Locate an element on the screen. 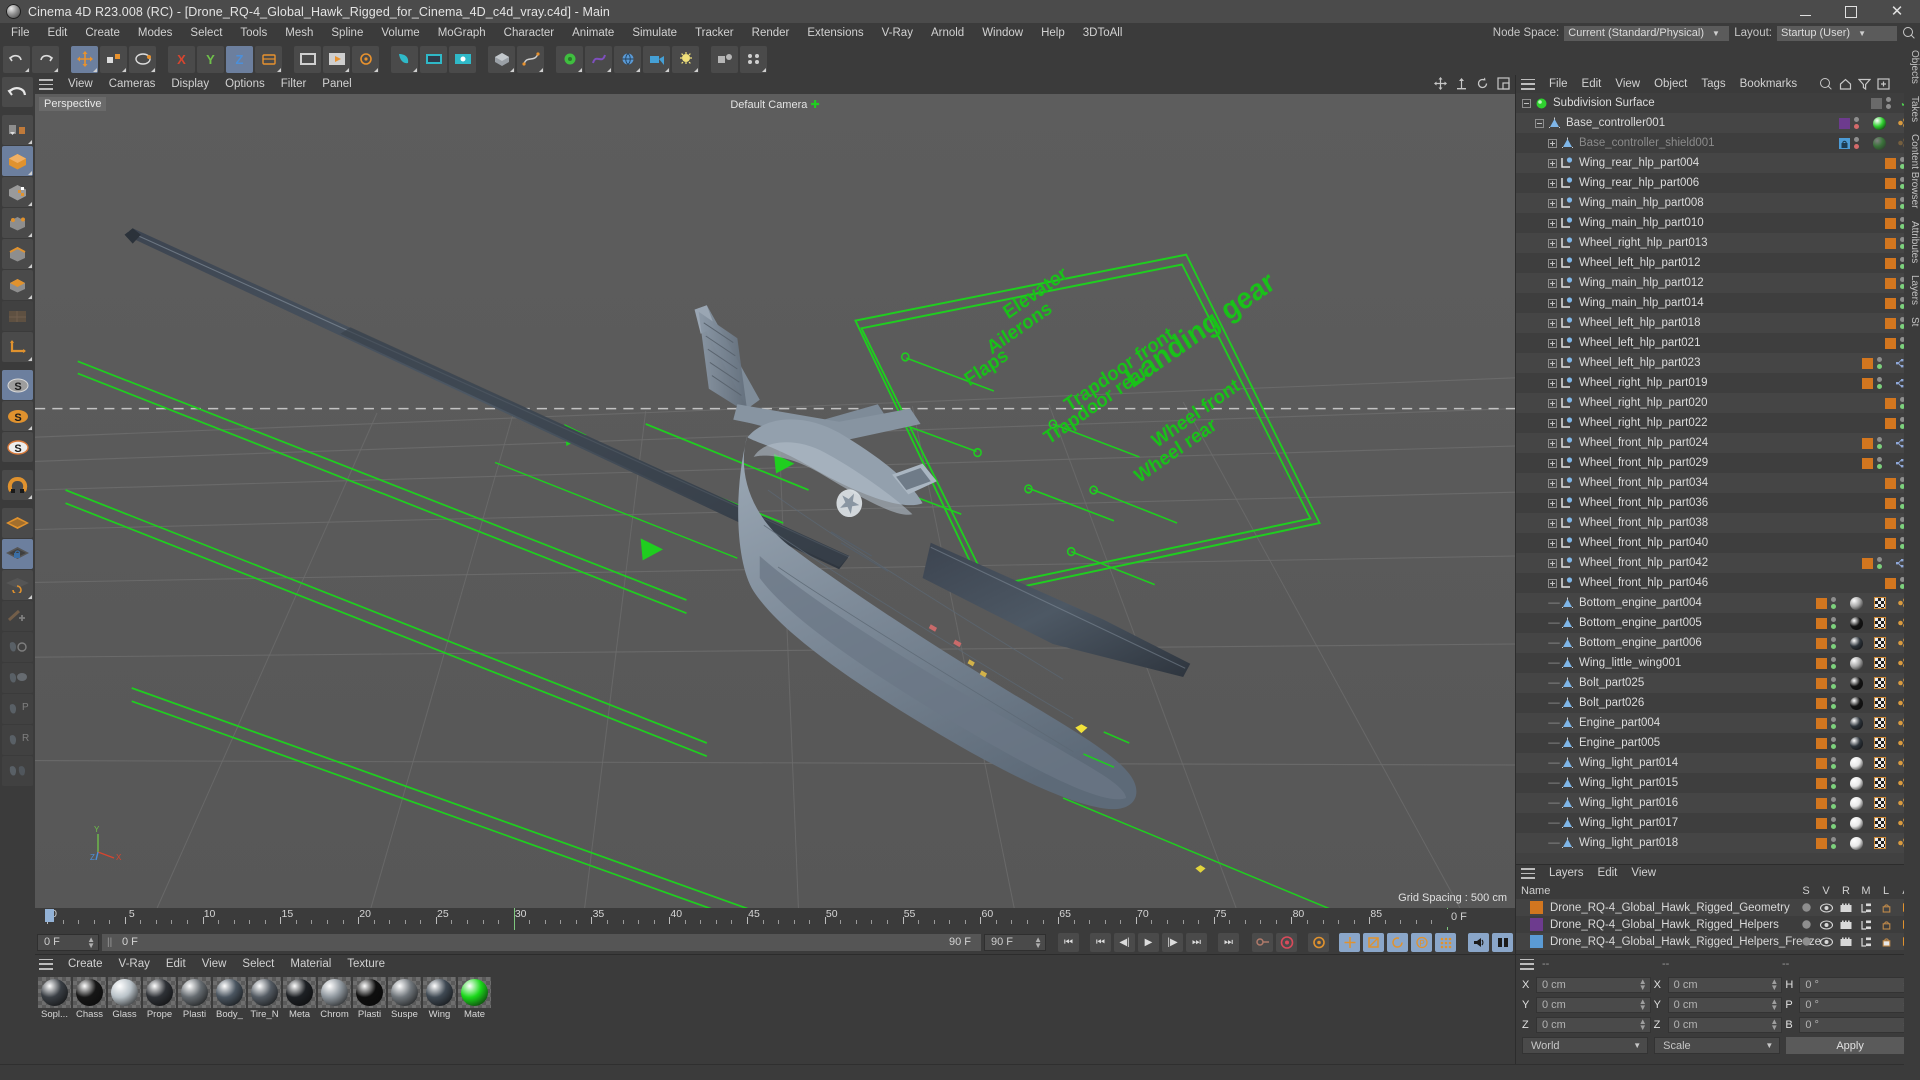 The image size is (1920, 1080). primitive-cube-button is located at coordinates (501, 59).